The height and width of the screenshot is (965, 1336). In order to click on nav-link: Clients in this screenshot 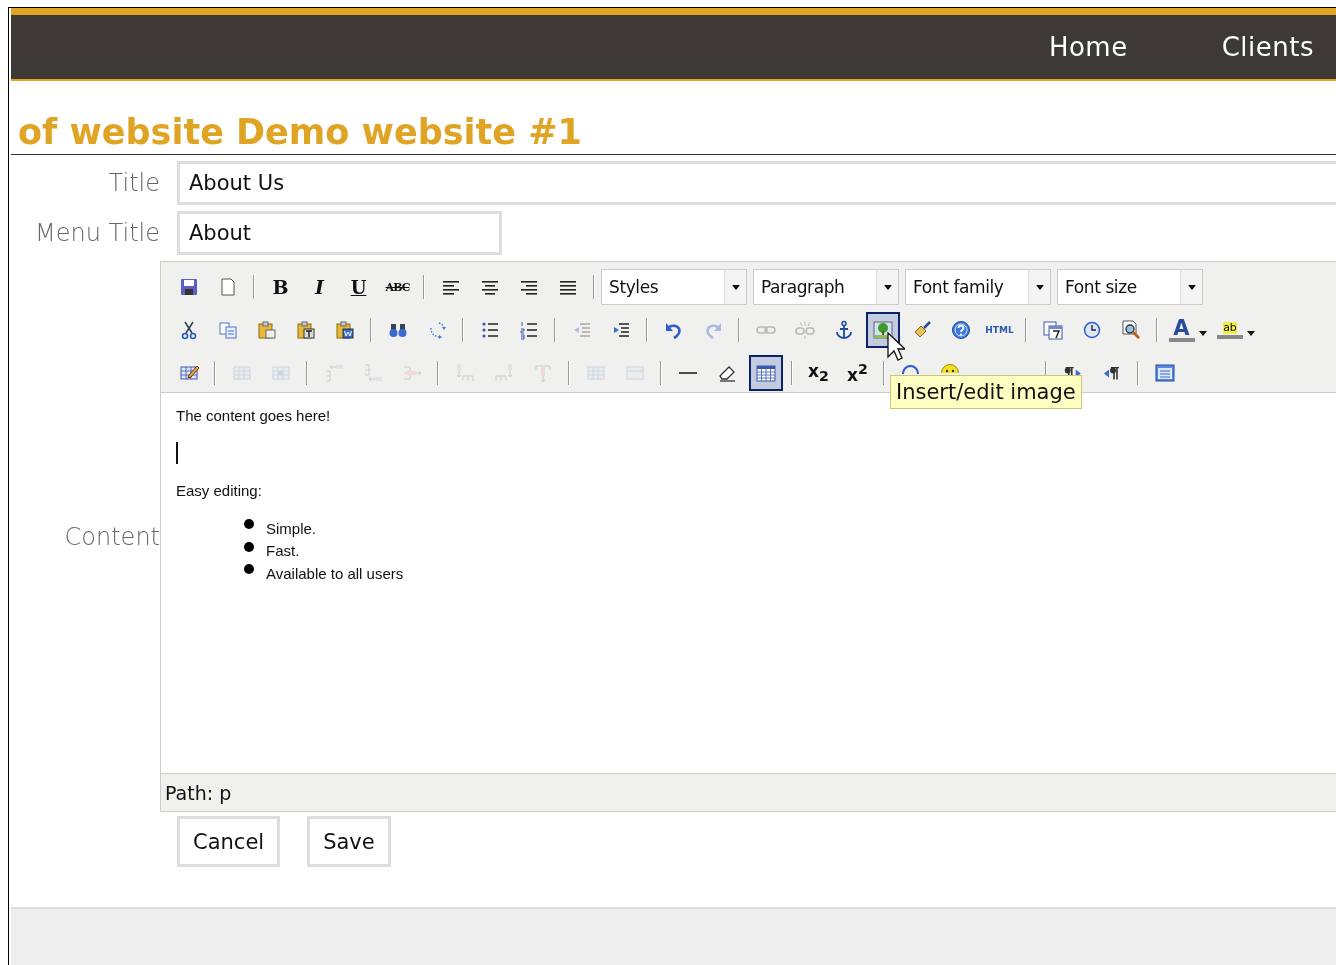, I will do `click(1267, 47)`.